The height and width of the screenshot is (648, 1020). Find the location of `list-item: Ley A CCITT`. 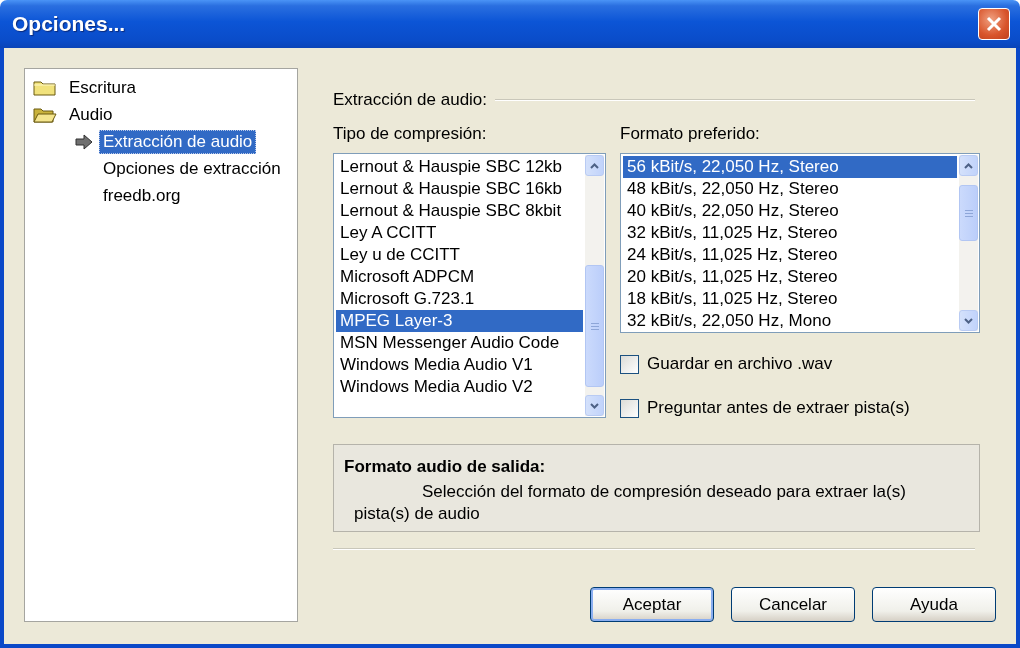

list-item: Ley A CCITT is located at coordinates (459, 233).